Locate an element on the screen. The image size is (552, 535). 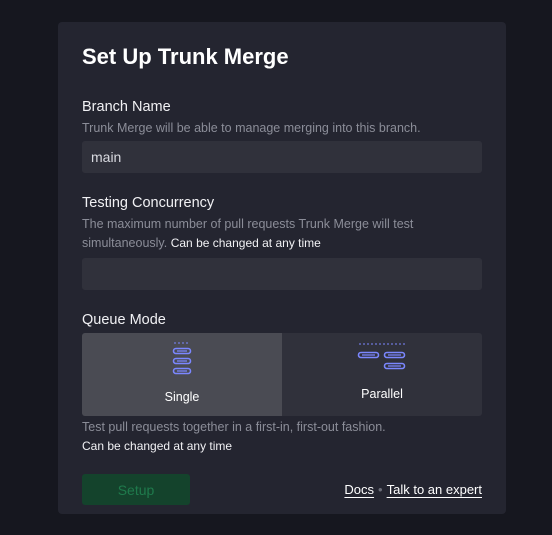
parallel-queue-icon is located at coordinates (381, 356).